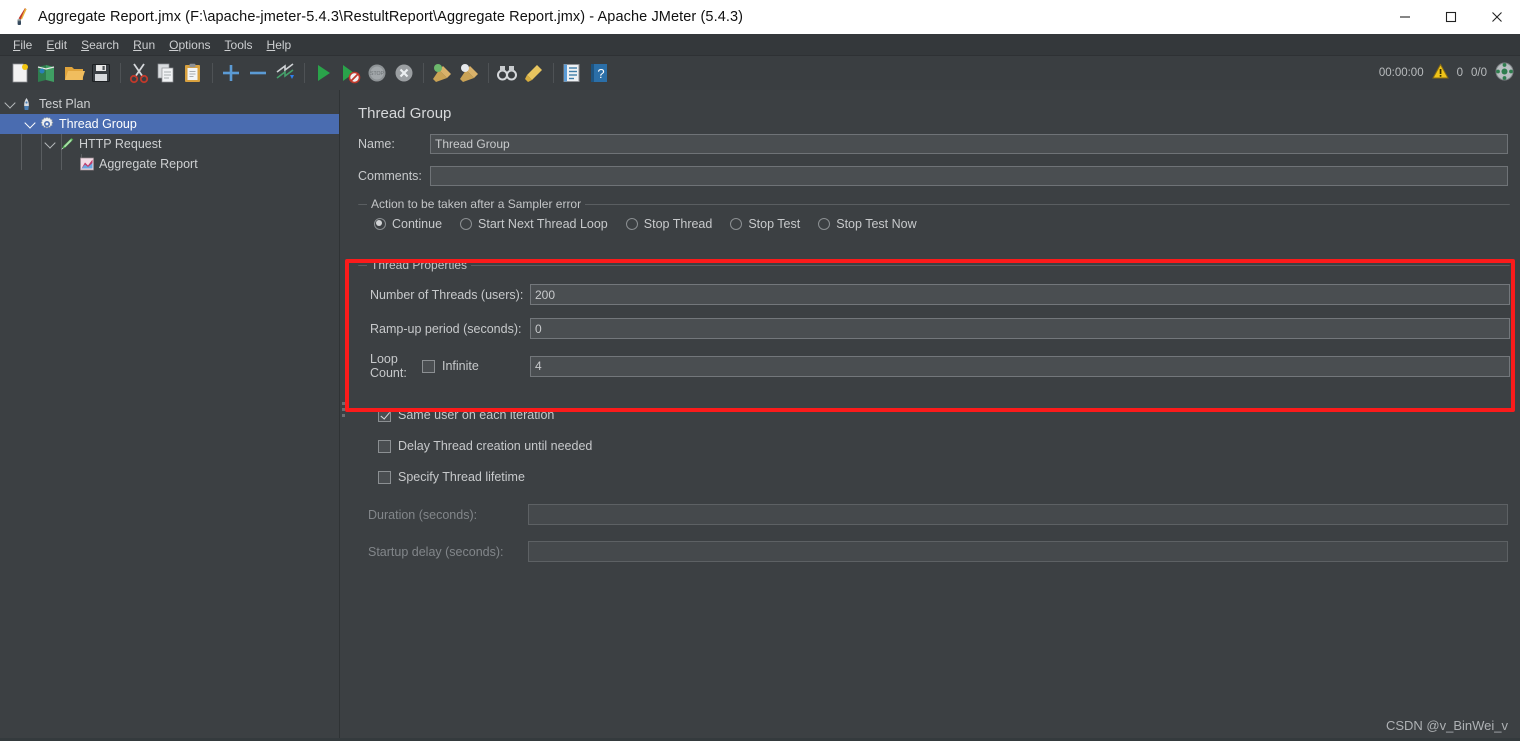  I want to click on checkbox-label: Specify Thread lifetime, so click(461, 477).